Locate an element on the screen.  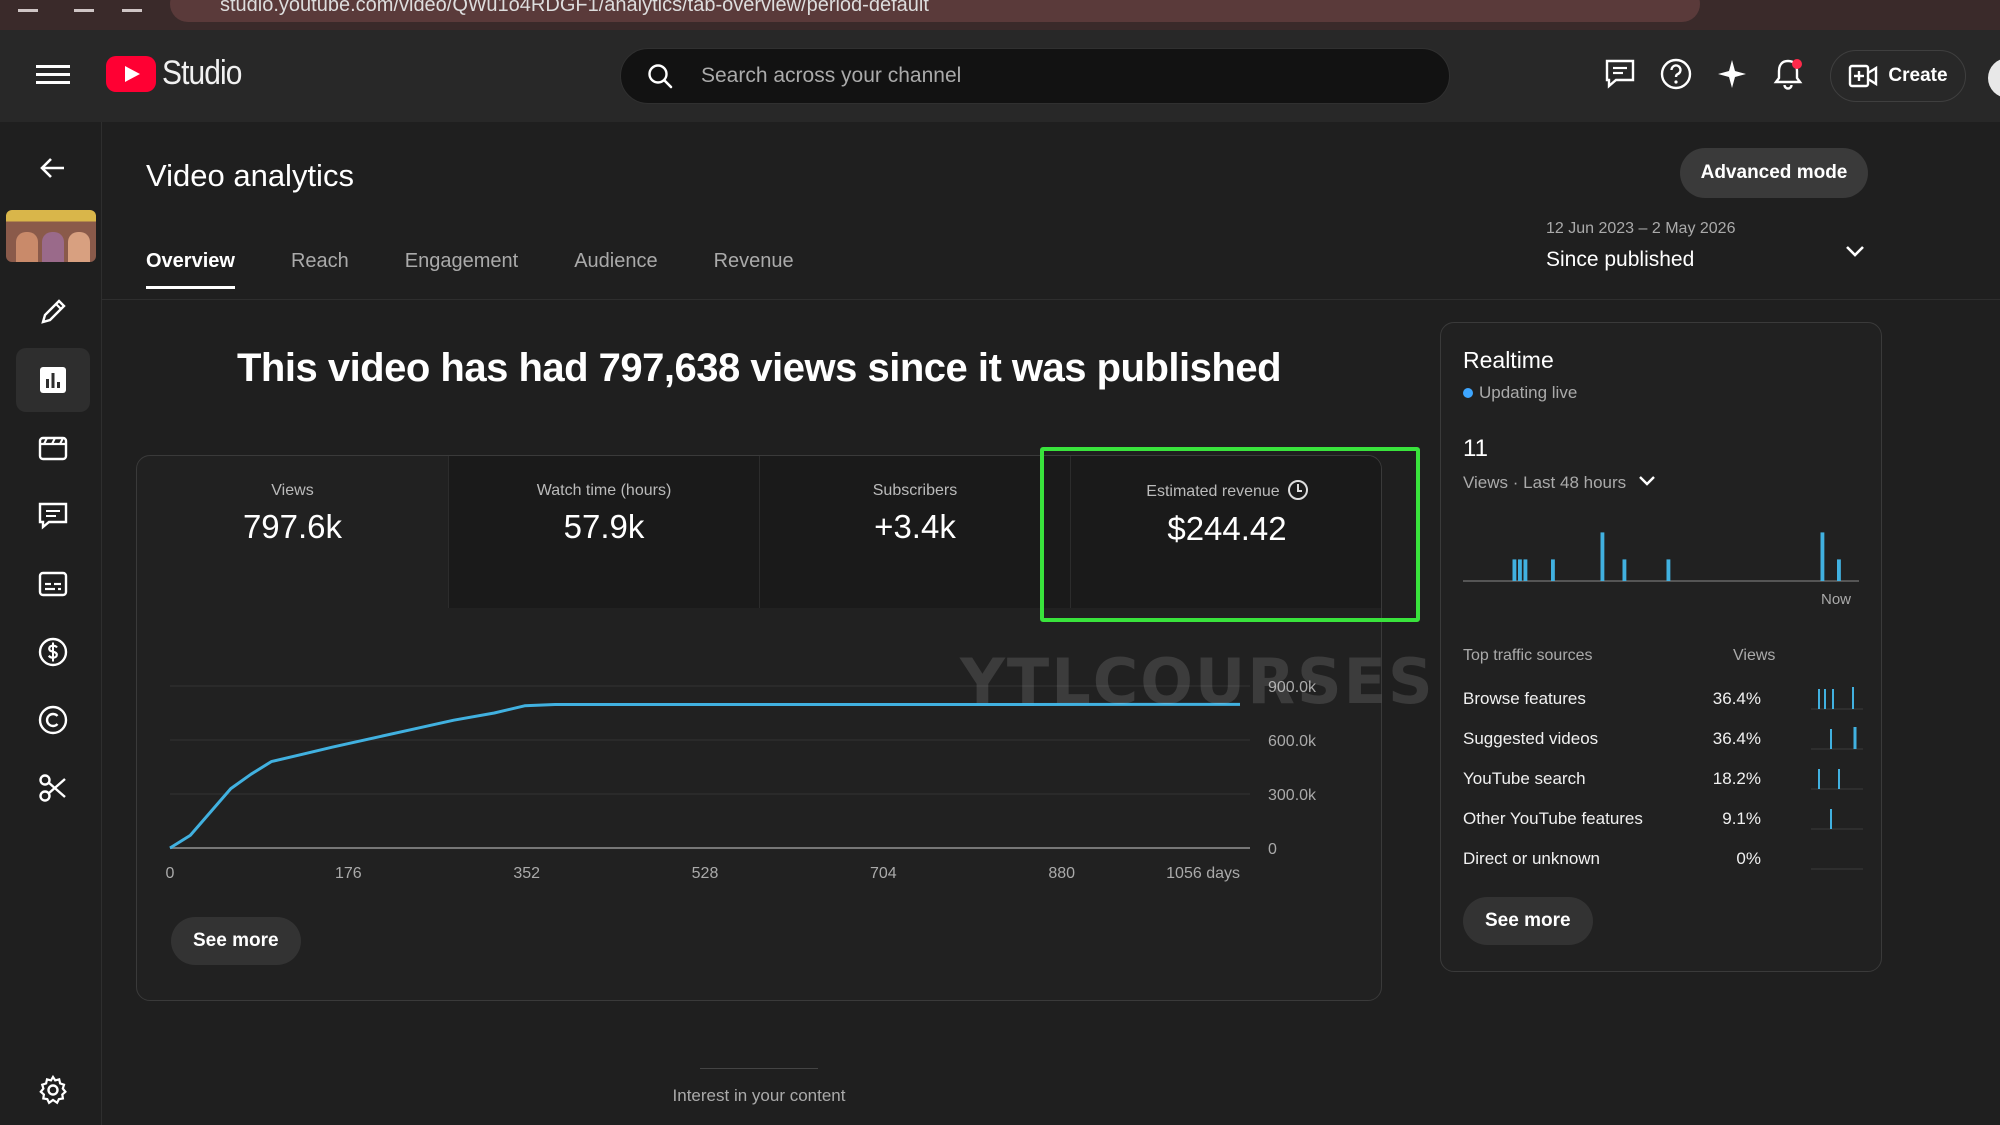
metric-value: 57.9k is located at coordinates (604, 526).